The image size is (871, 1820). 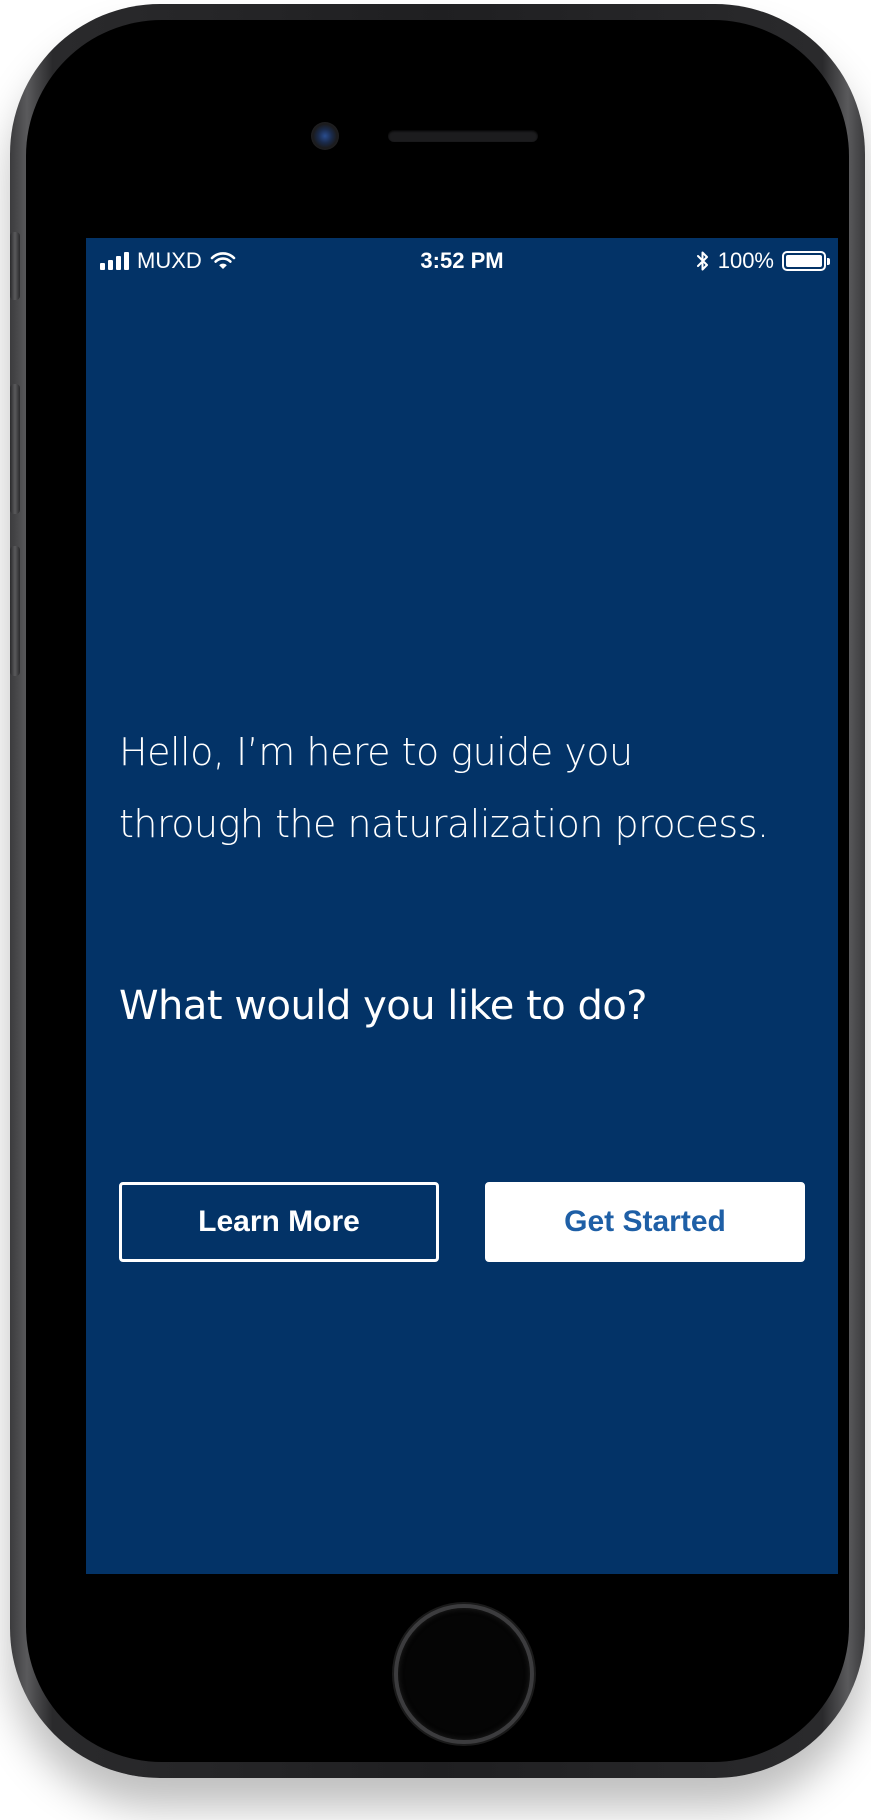 What do you see at coordinates (464, 1674) in the screenshot?
I see `home-button` at bounding box center [464, 1674].